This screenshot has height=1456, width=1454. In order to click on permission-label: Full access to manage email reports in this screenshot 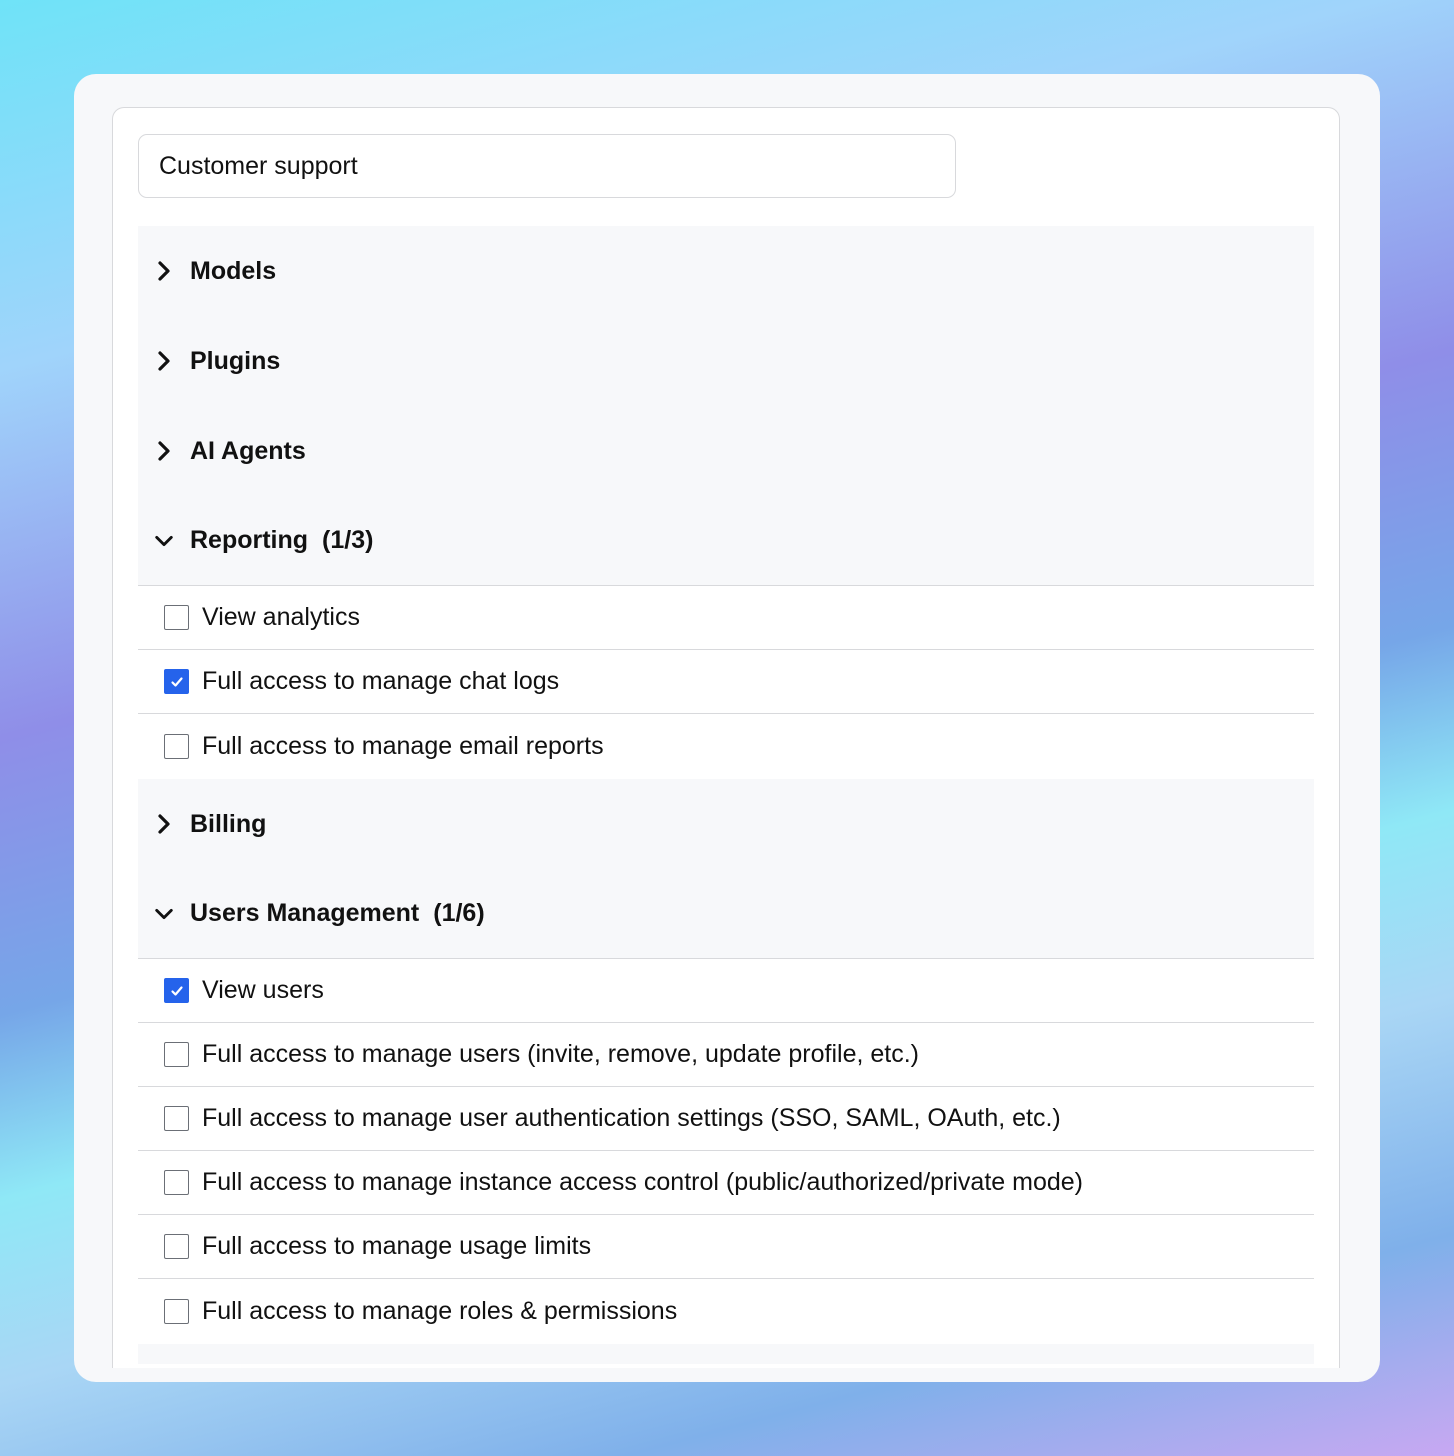, I will do `click(403, 746)`.